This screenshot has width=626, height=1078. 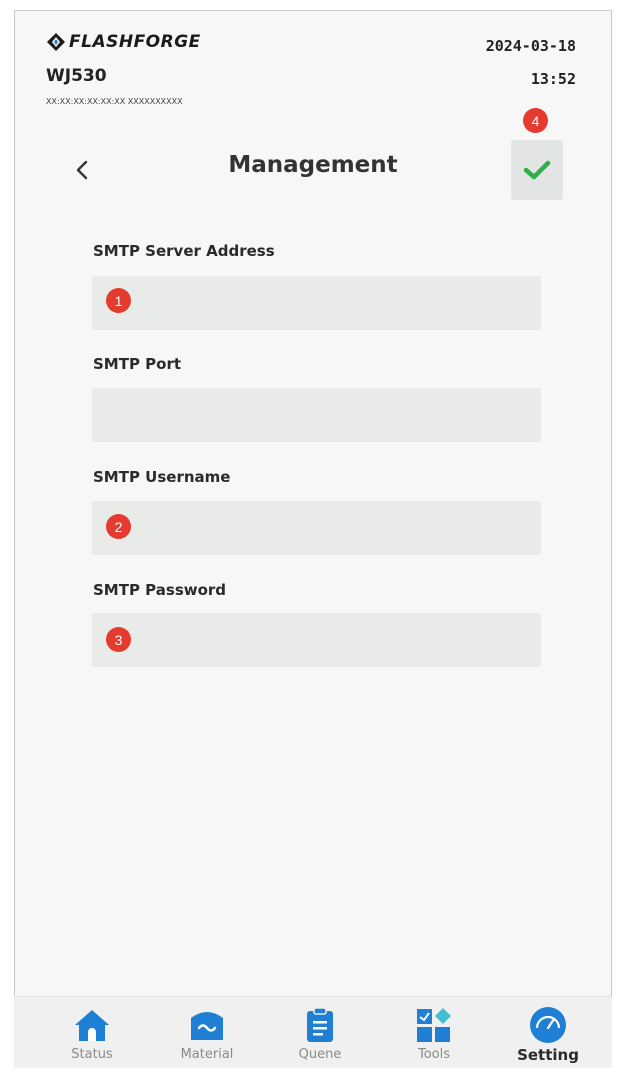 What do you see at coordinates (76, 76) in the screenshot?
I see `device-name: WJ530` at bounding box center [76, 76].